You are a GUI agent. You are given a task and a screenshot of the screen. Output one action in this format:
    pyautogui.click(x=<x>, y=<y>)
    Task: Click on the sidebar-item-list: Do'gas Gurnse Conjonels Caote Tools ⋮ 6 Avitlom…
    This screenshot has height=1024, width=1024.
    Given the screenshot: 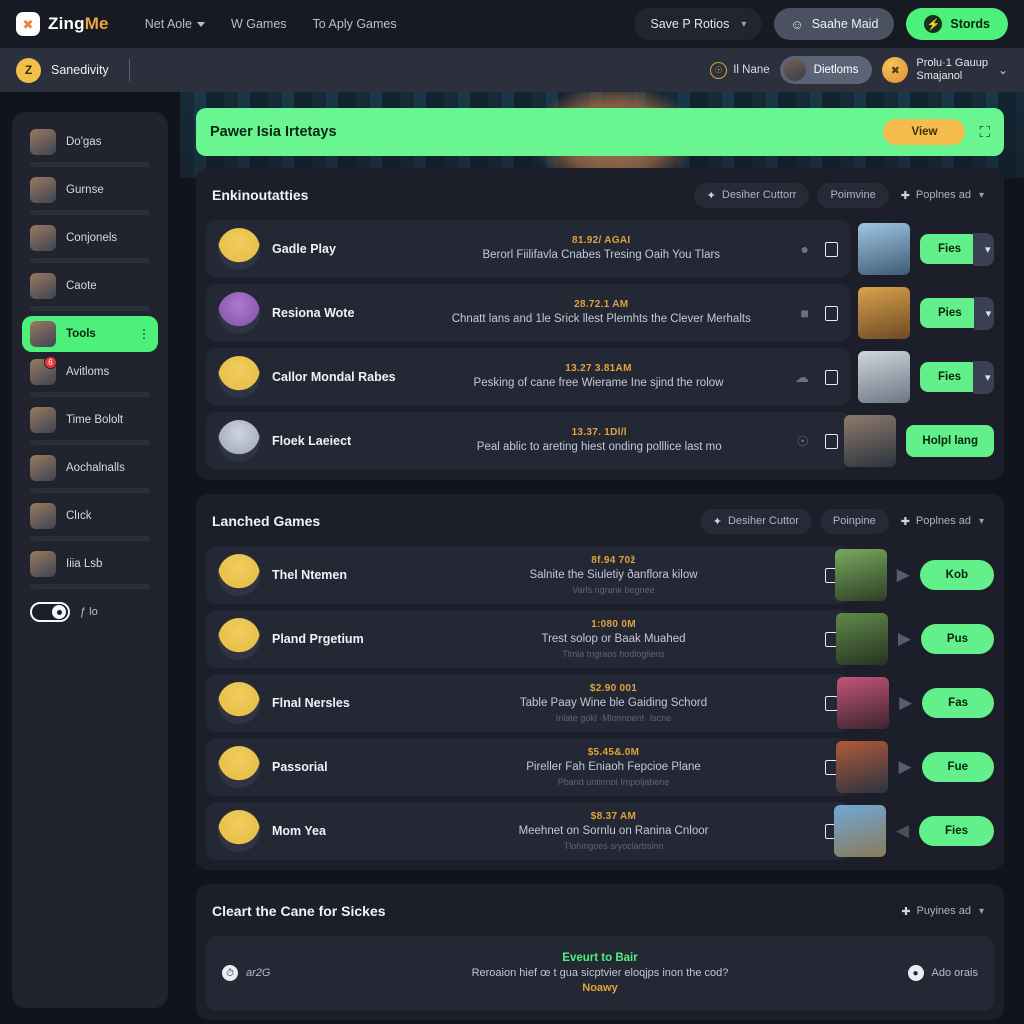 What is the action you would take?
    pyautogui.click(x=90, y=356)
    